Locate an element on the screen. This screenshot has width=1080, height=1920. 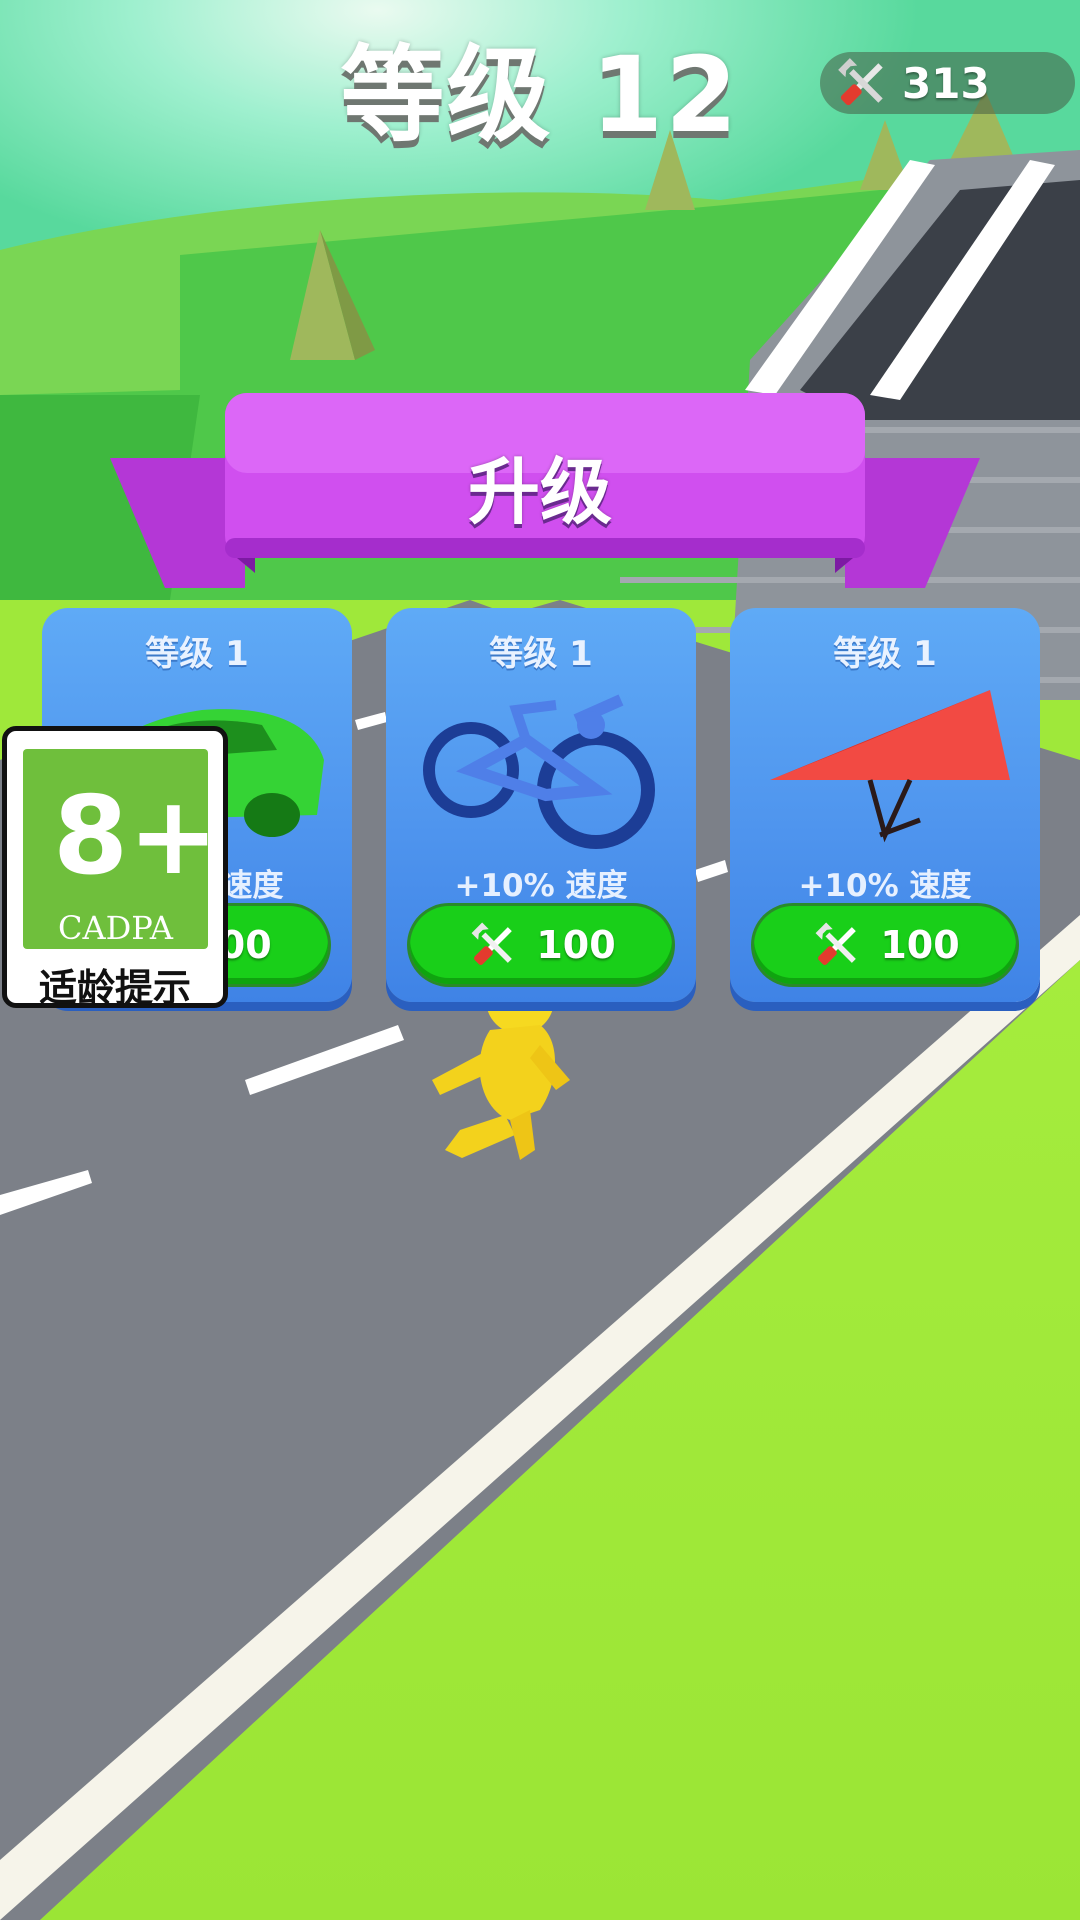
bicycle-icon is located at coordinates (539, 771).